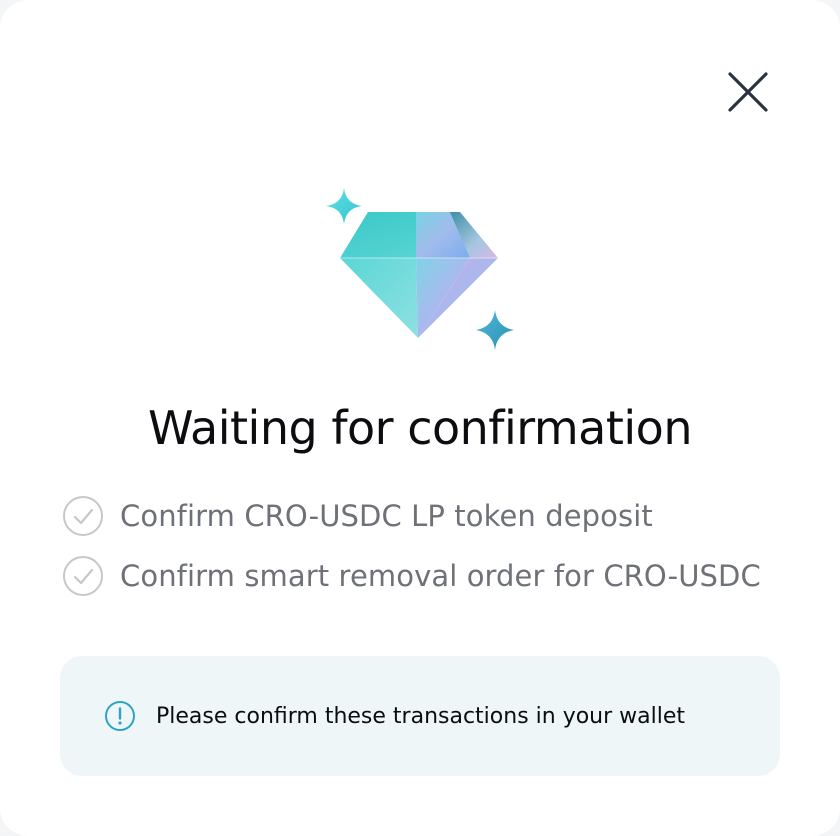 The height and width of the screenshot is (836, 840). I want to click on step-item: Confirm CRO-USDC LP token deposit, so click(411, 516).